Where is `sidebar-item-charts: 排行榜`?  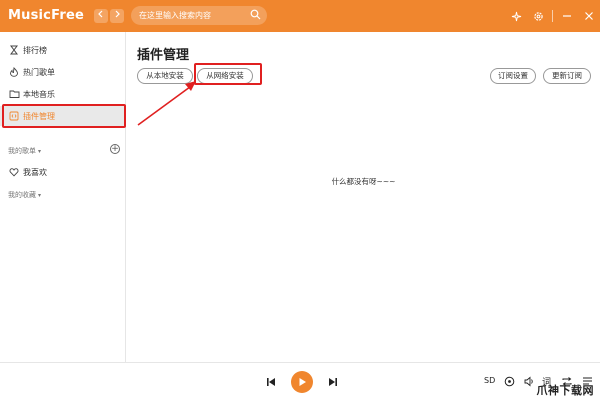
sidebar-item-charts: 排行榜 is located at coordinates (63, 50).